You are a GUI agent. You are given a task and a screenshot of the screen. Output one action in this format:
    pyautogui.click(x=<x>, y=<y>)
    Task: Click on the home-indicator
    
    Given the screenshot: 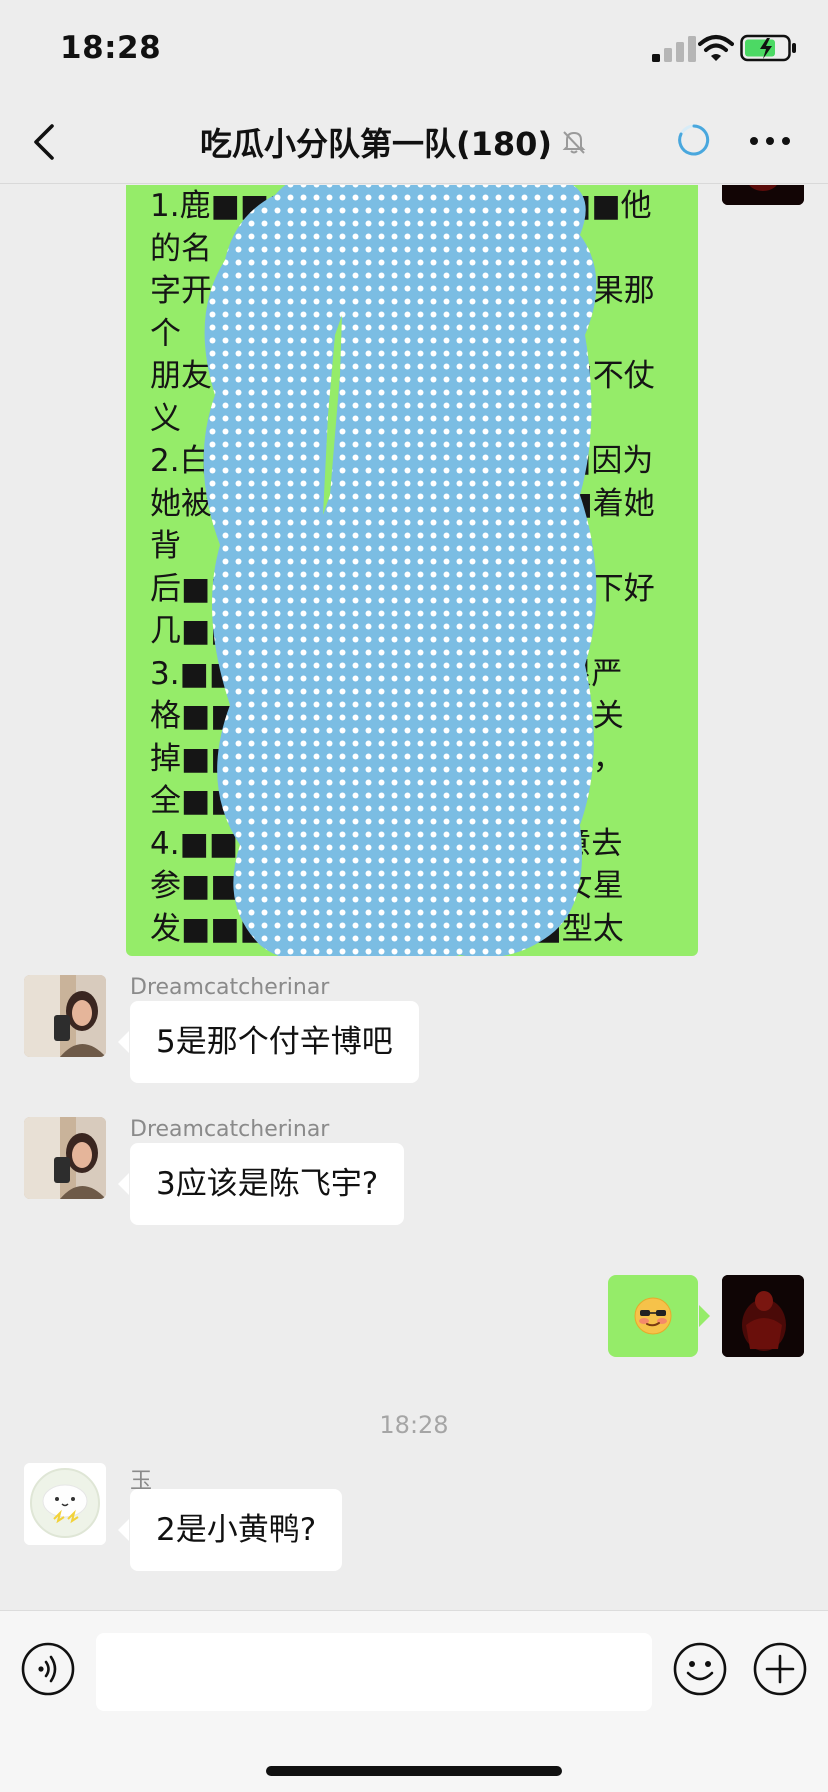 What is the action you would take?
    pyautogui.click(x=414, y=1771)
    